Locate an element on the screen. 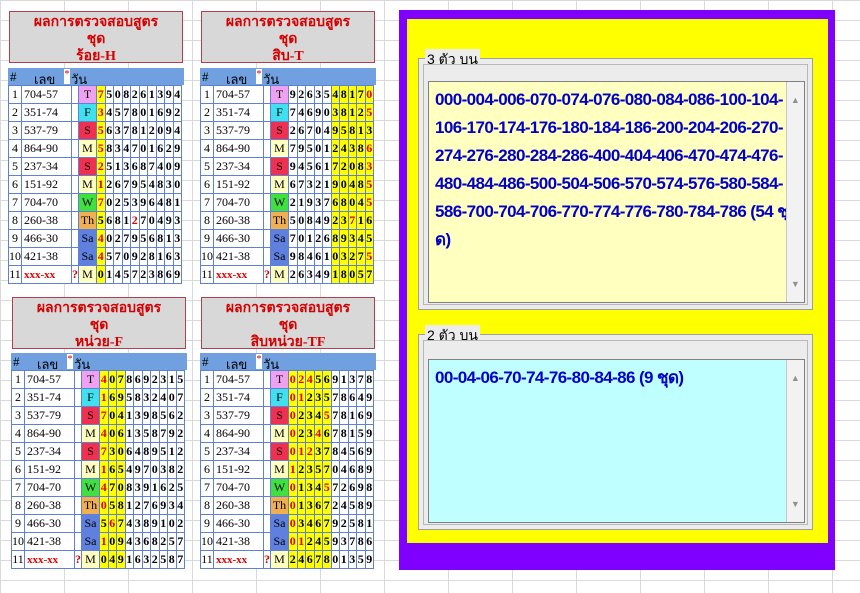 The height and width of the screenshot is (593, 860). flag-cell: ? is located at coordinates (78, 559).